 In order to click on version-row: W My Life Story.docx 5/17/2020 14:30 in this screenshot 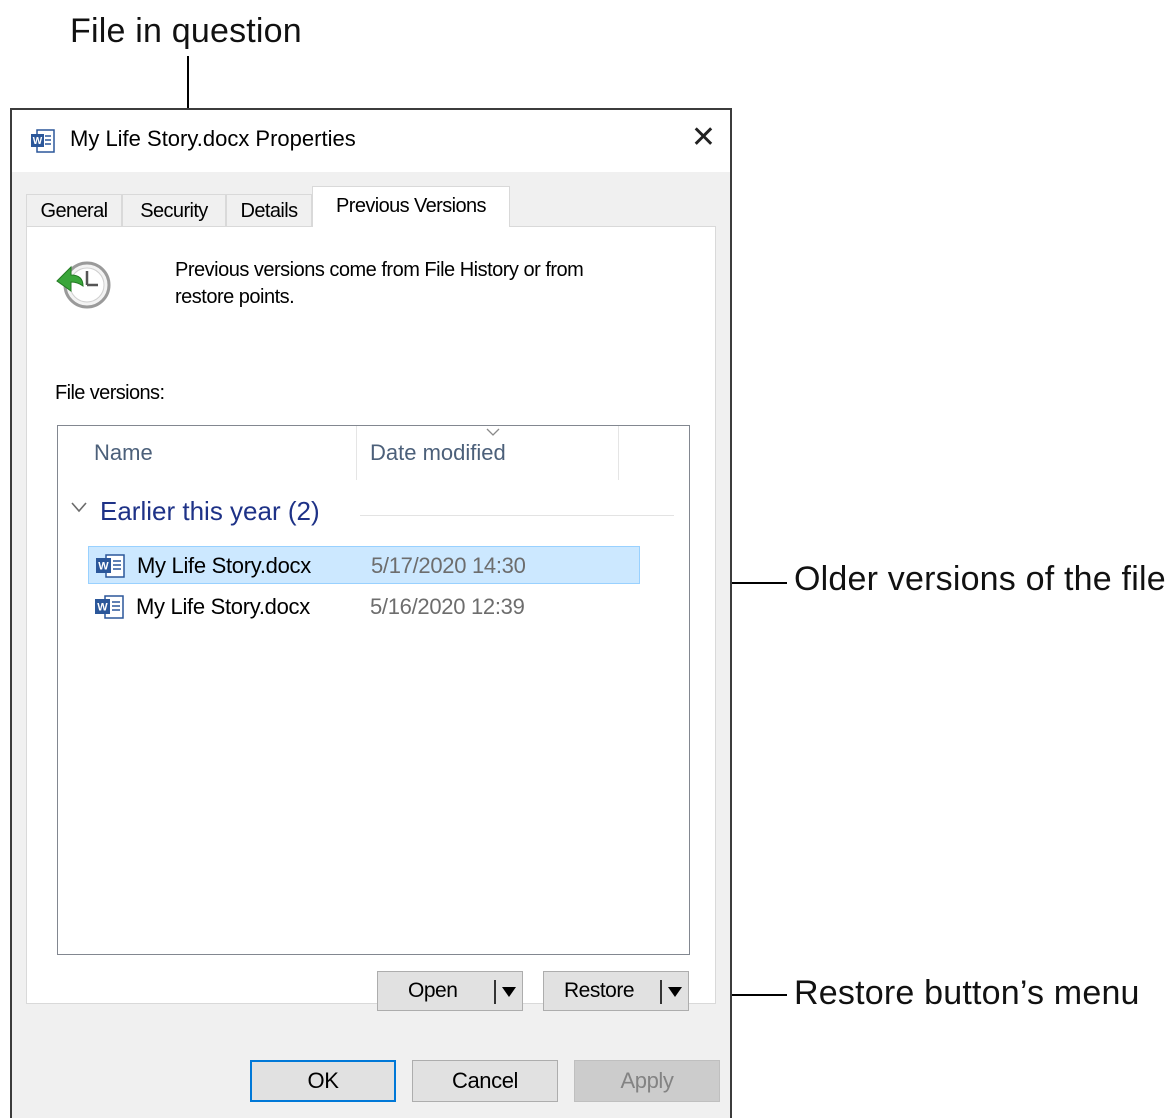, I will do `click(364, 565)`.